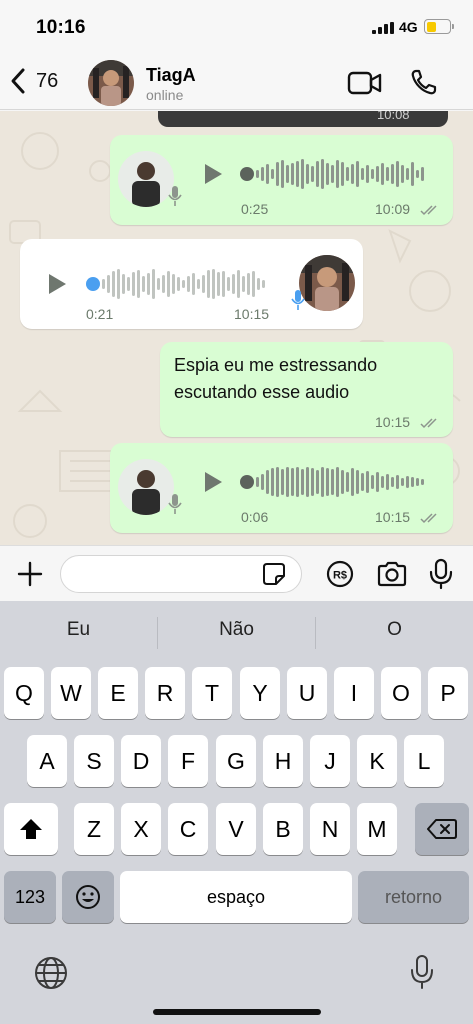 The height and width of the screenshot is (1024, 473). What do you see at coordinates (401, 693) in the screenshot?
I see `key-o: O` at bounding box center [401, 693].